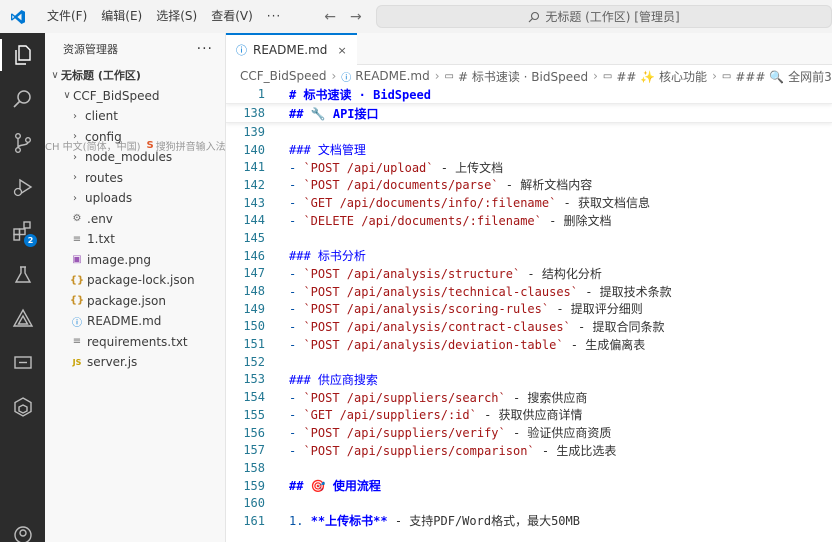  Describe the element at coordinates (392, 76) in the screenshot. I see `breadcrumb-file: README.md` at that location.